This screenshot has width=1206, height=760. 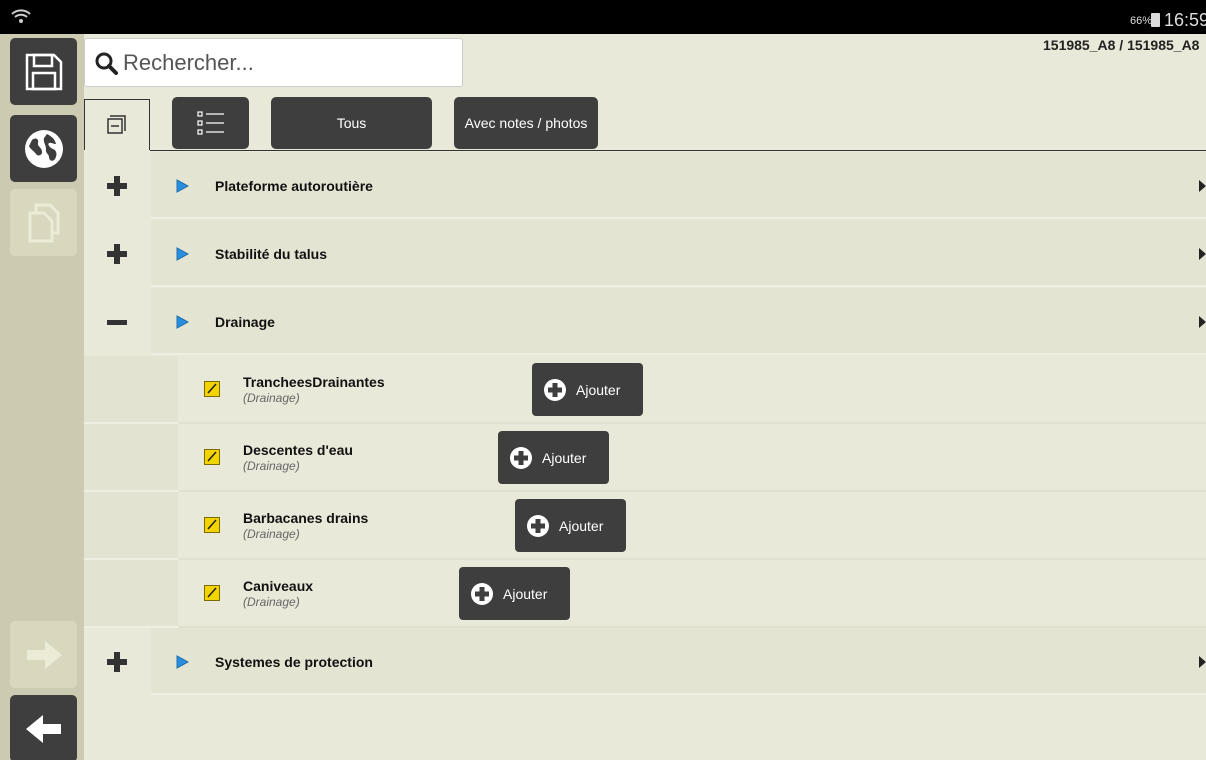 I want to click on minus-icon, so click(x=117, y=322).